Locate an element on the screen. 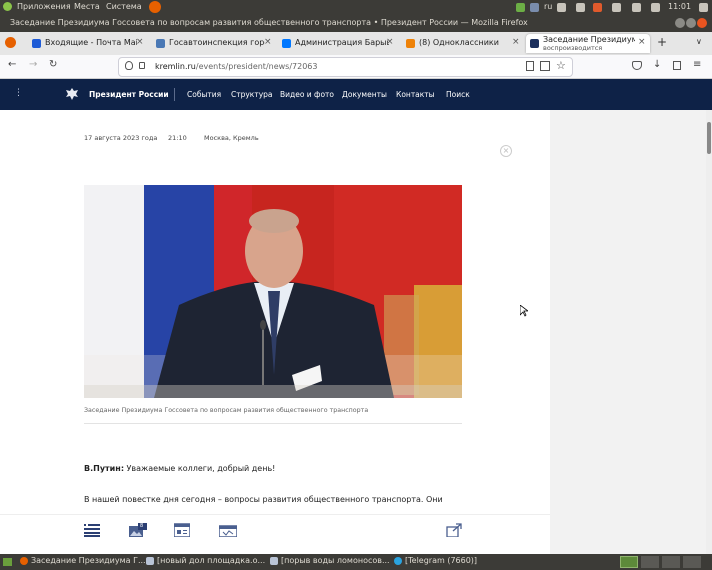 The width and height of the screenshot is (712, 570). site-brand: Президент России is located at coordinates (129, 94).